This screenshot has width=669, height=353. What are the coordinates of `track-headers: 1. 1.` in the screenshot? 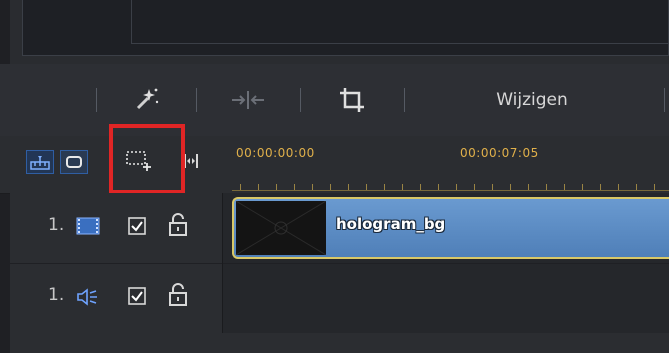 It's located at (116, 273).